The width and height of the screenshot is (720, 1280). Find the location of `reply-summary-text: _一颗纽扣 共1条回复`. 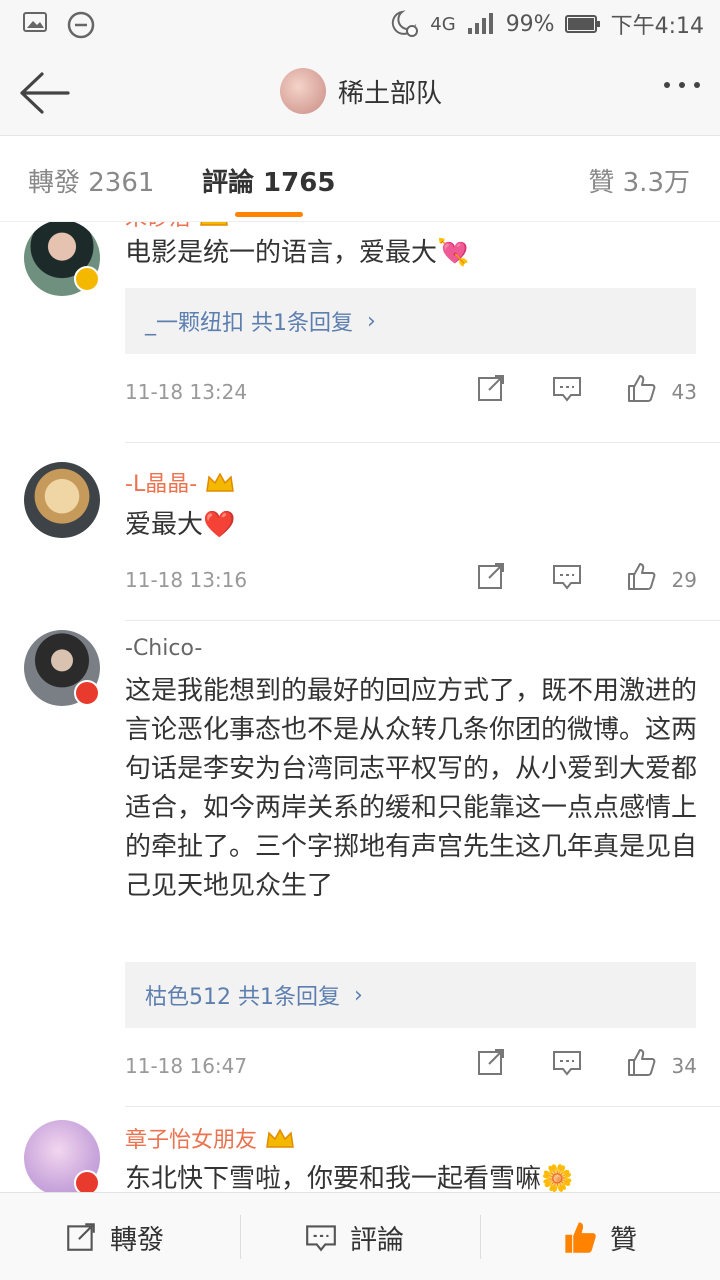

reply-summary-text: _一颗纽扣 共1条回复 is located at coordinates (249, 321).